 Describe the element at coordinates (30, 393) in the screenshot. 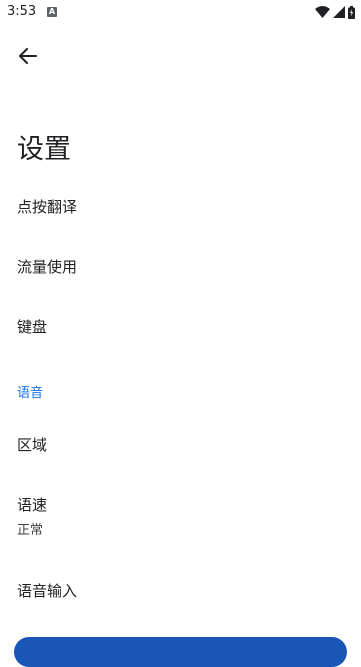

I see `section-header-voice: 语音` at that location.